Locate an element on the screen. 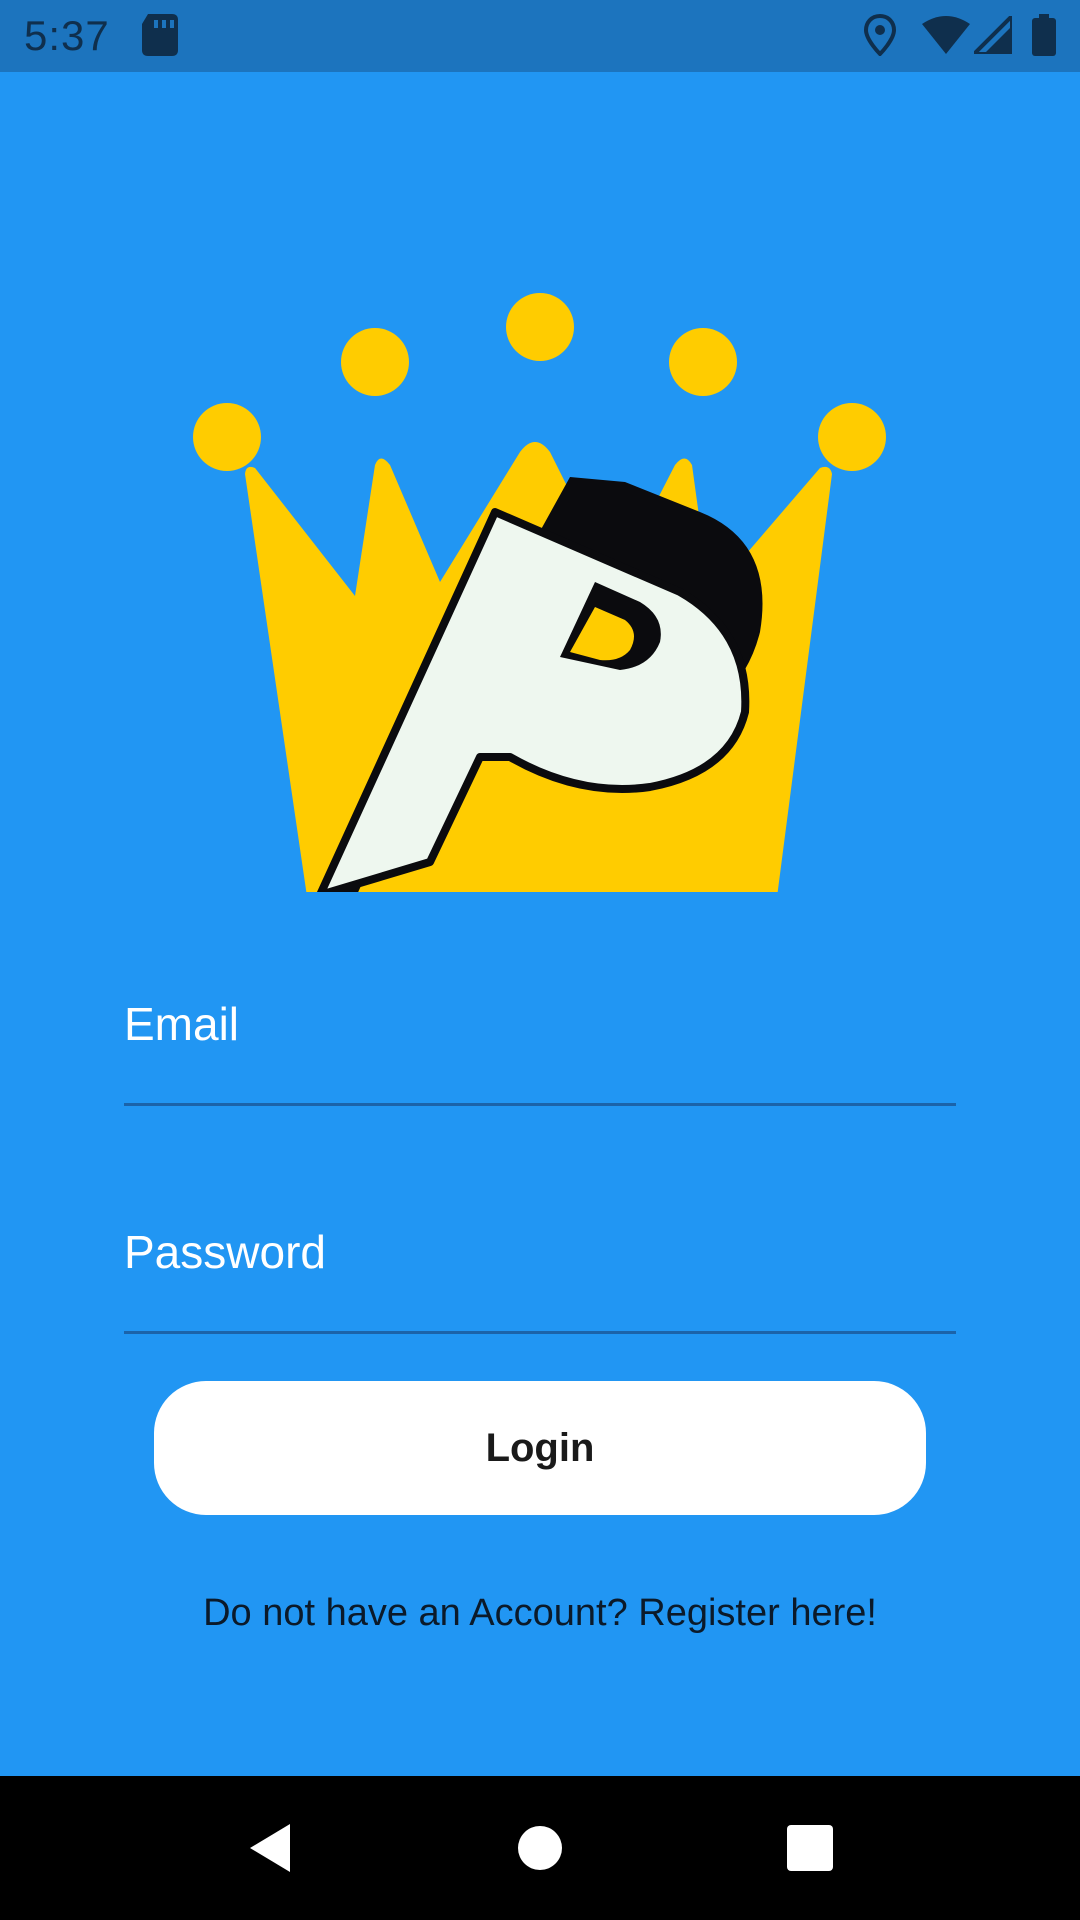 Image resolution: width=1080 pixels, height=1920 pixels. email-input is located at coordinates (540, 1076).